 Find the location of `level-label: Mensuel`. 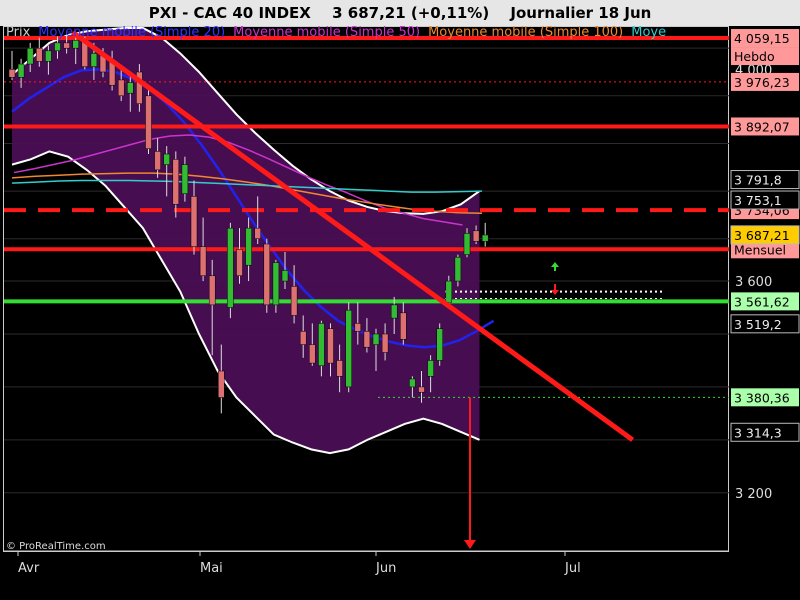

level-label: Mensuel is located at coordinates (760, 249).